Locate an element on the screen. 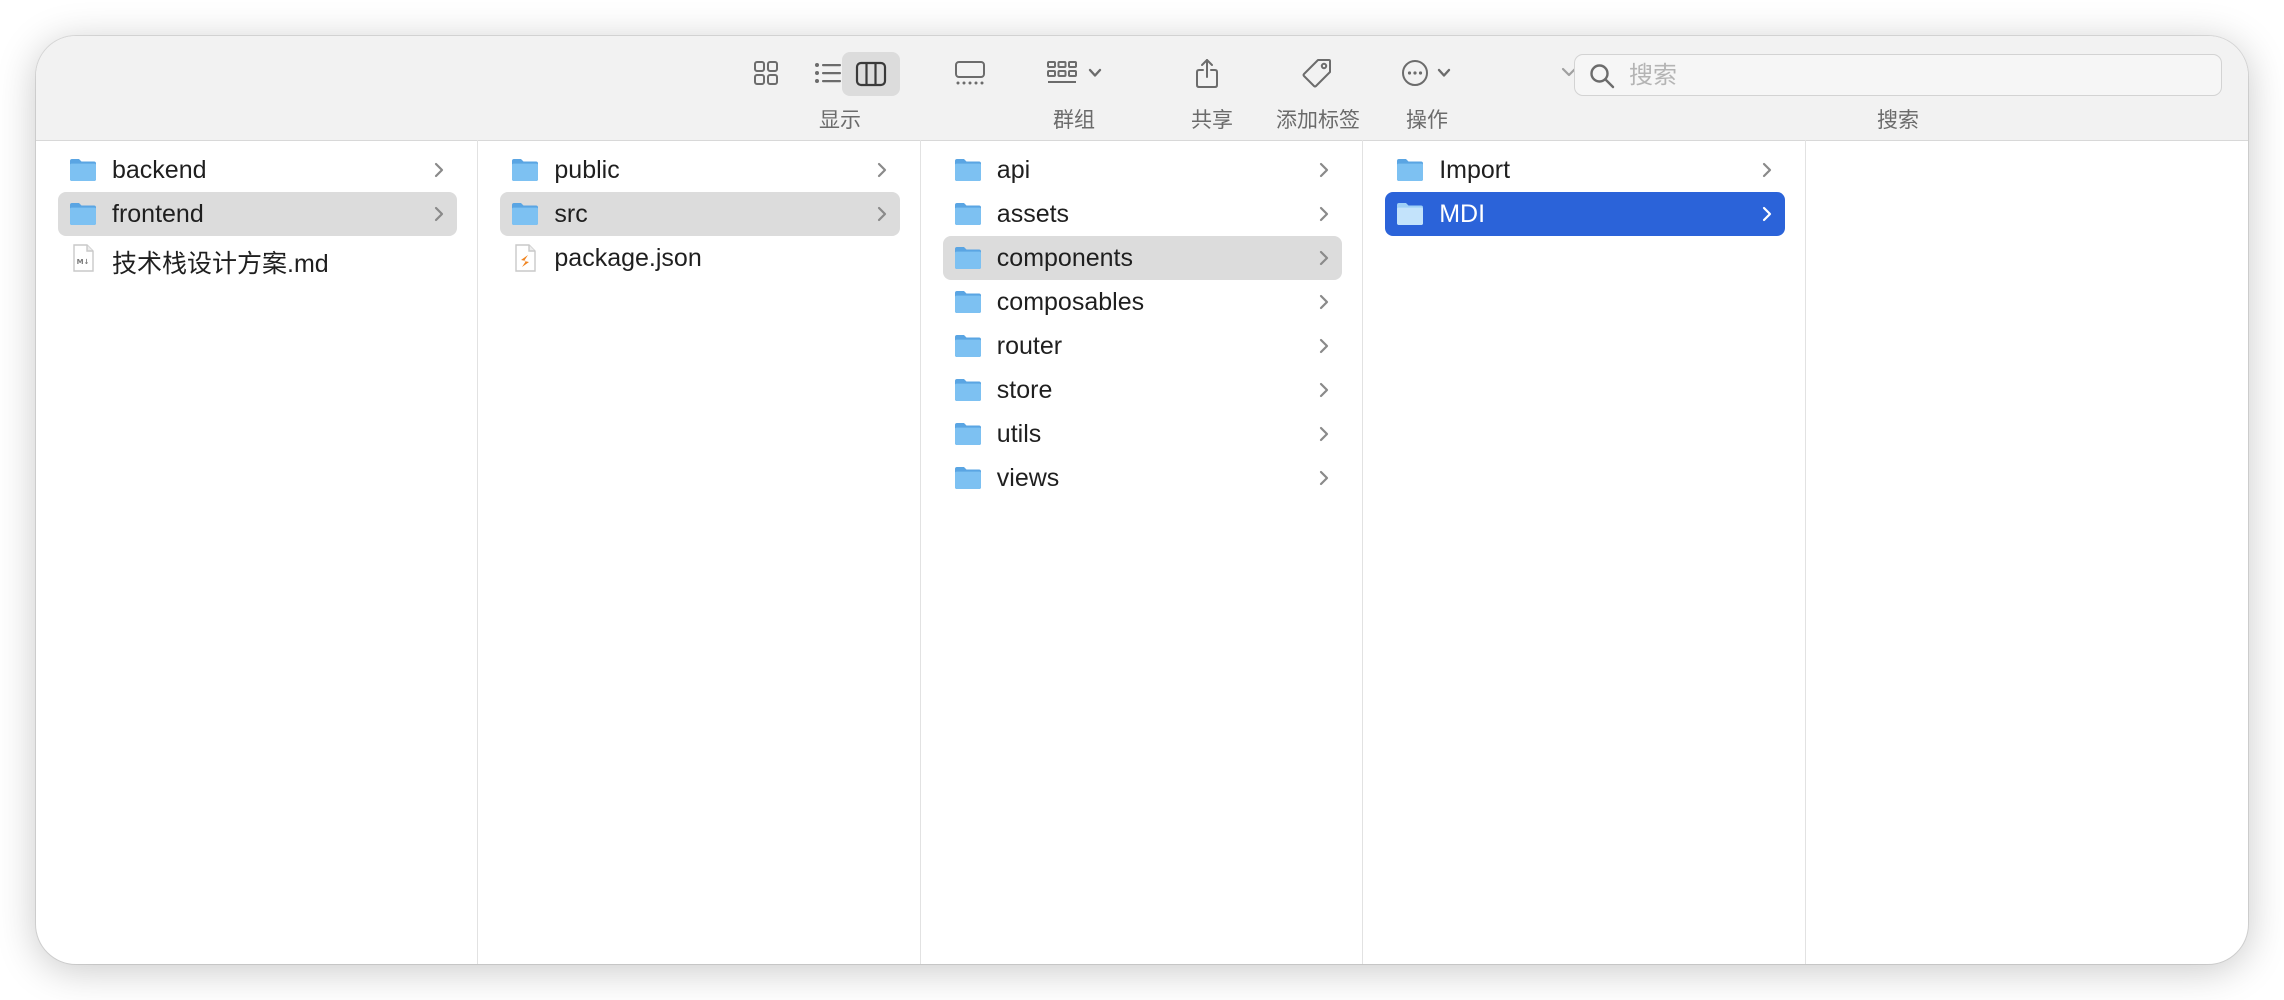 The image size is (2284, 1000). tag-icon is located at coordinates (1316, 73).